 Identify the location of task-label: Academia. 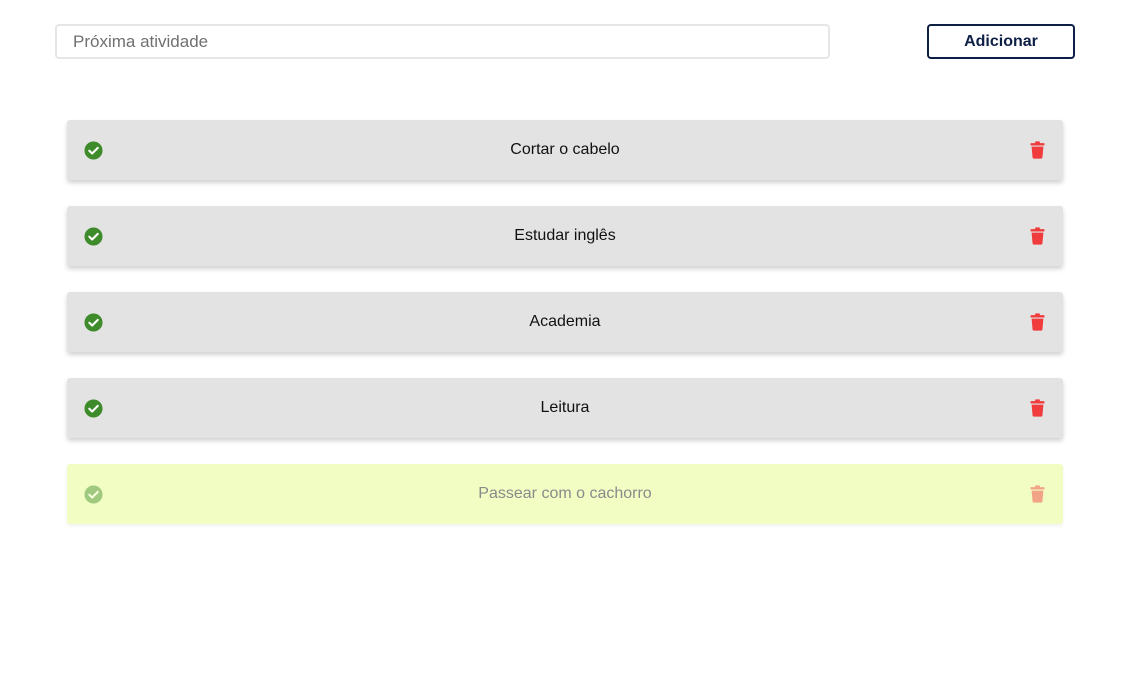
(565, 321).